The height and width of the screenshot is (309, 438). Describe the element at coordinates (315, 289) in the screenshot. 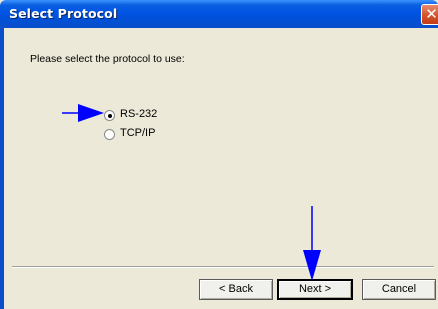

I see `next-button: Next >` at that location.